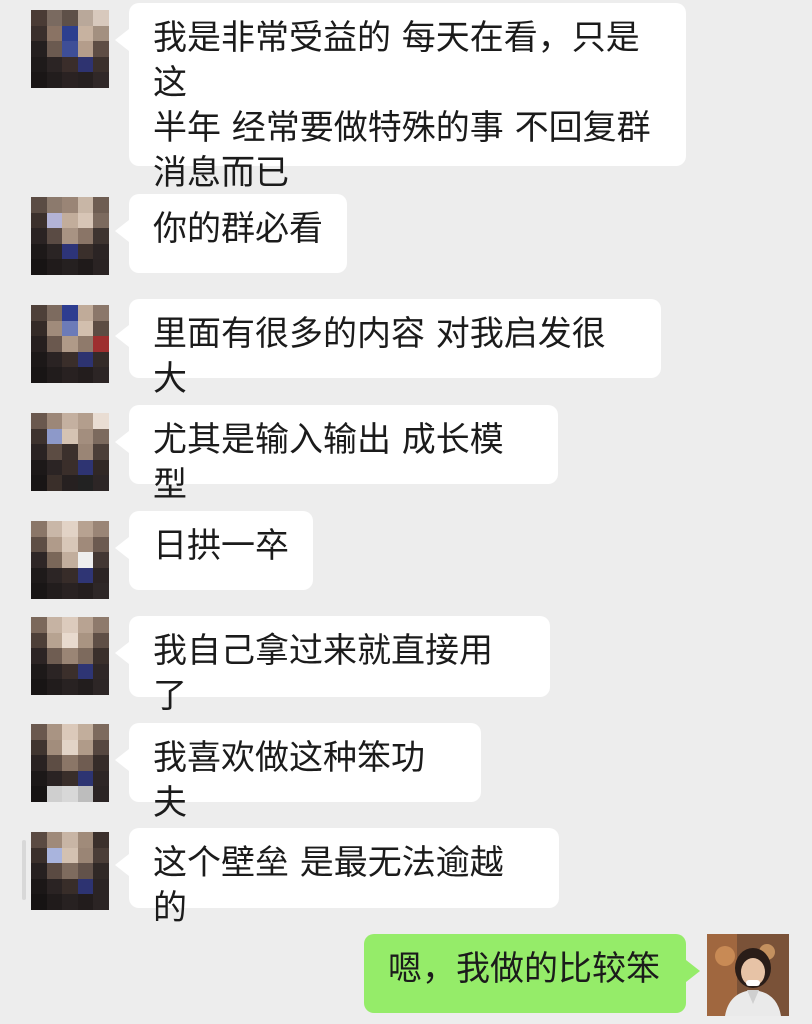 The height and width of the screenshot is (1024, 812). What do you see at coordinates (298, 773) in the screenshot?
I see `message-bubble: 我喜欢做这种笨功夫` at bounding box center [298, 773].